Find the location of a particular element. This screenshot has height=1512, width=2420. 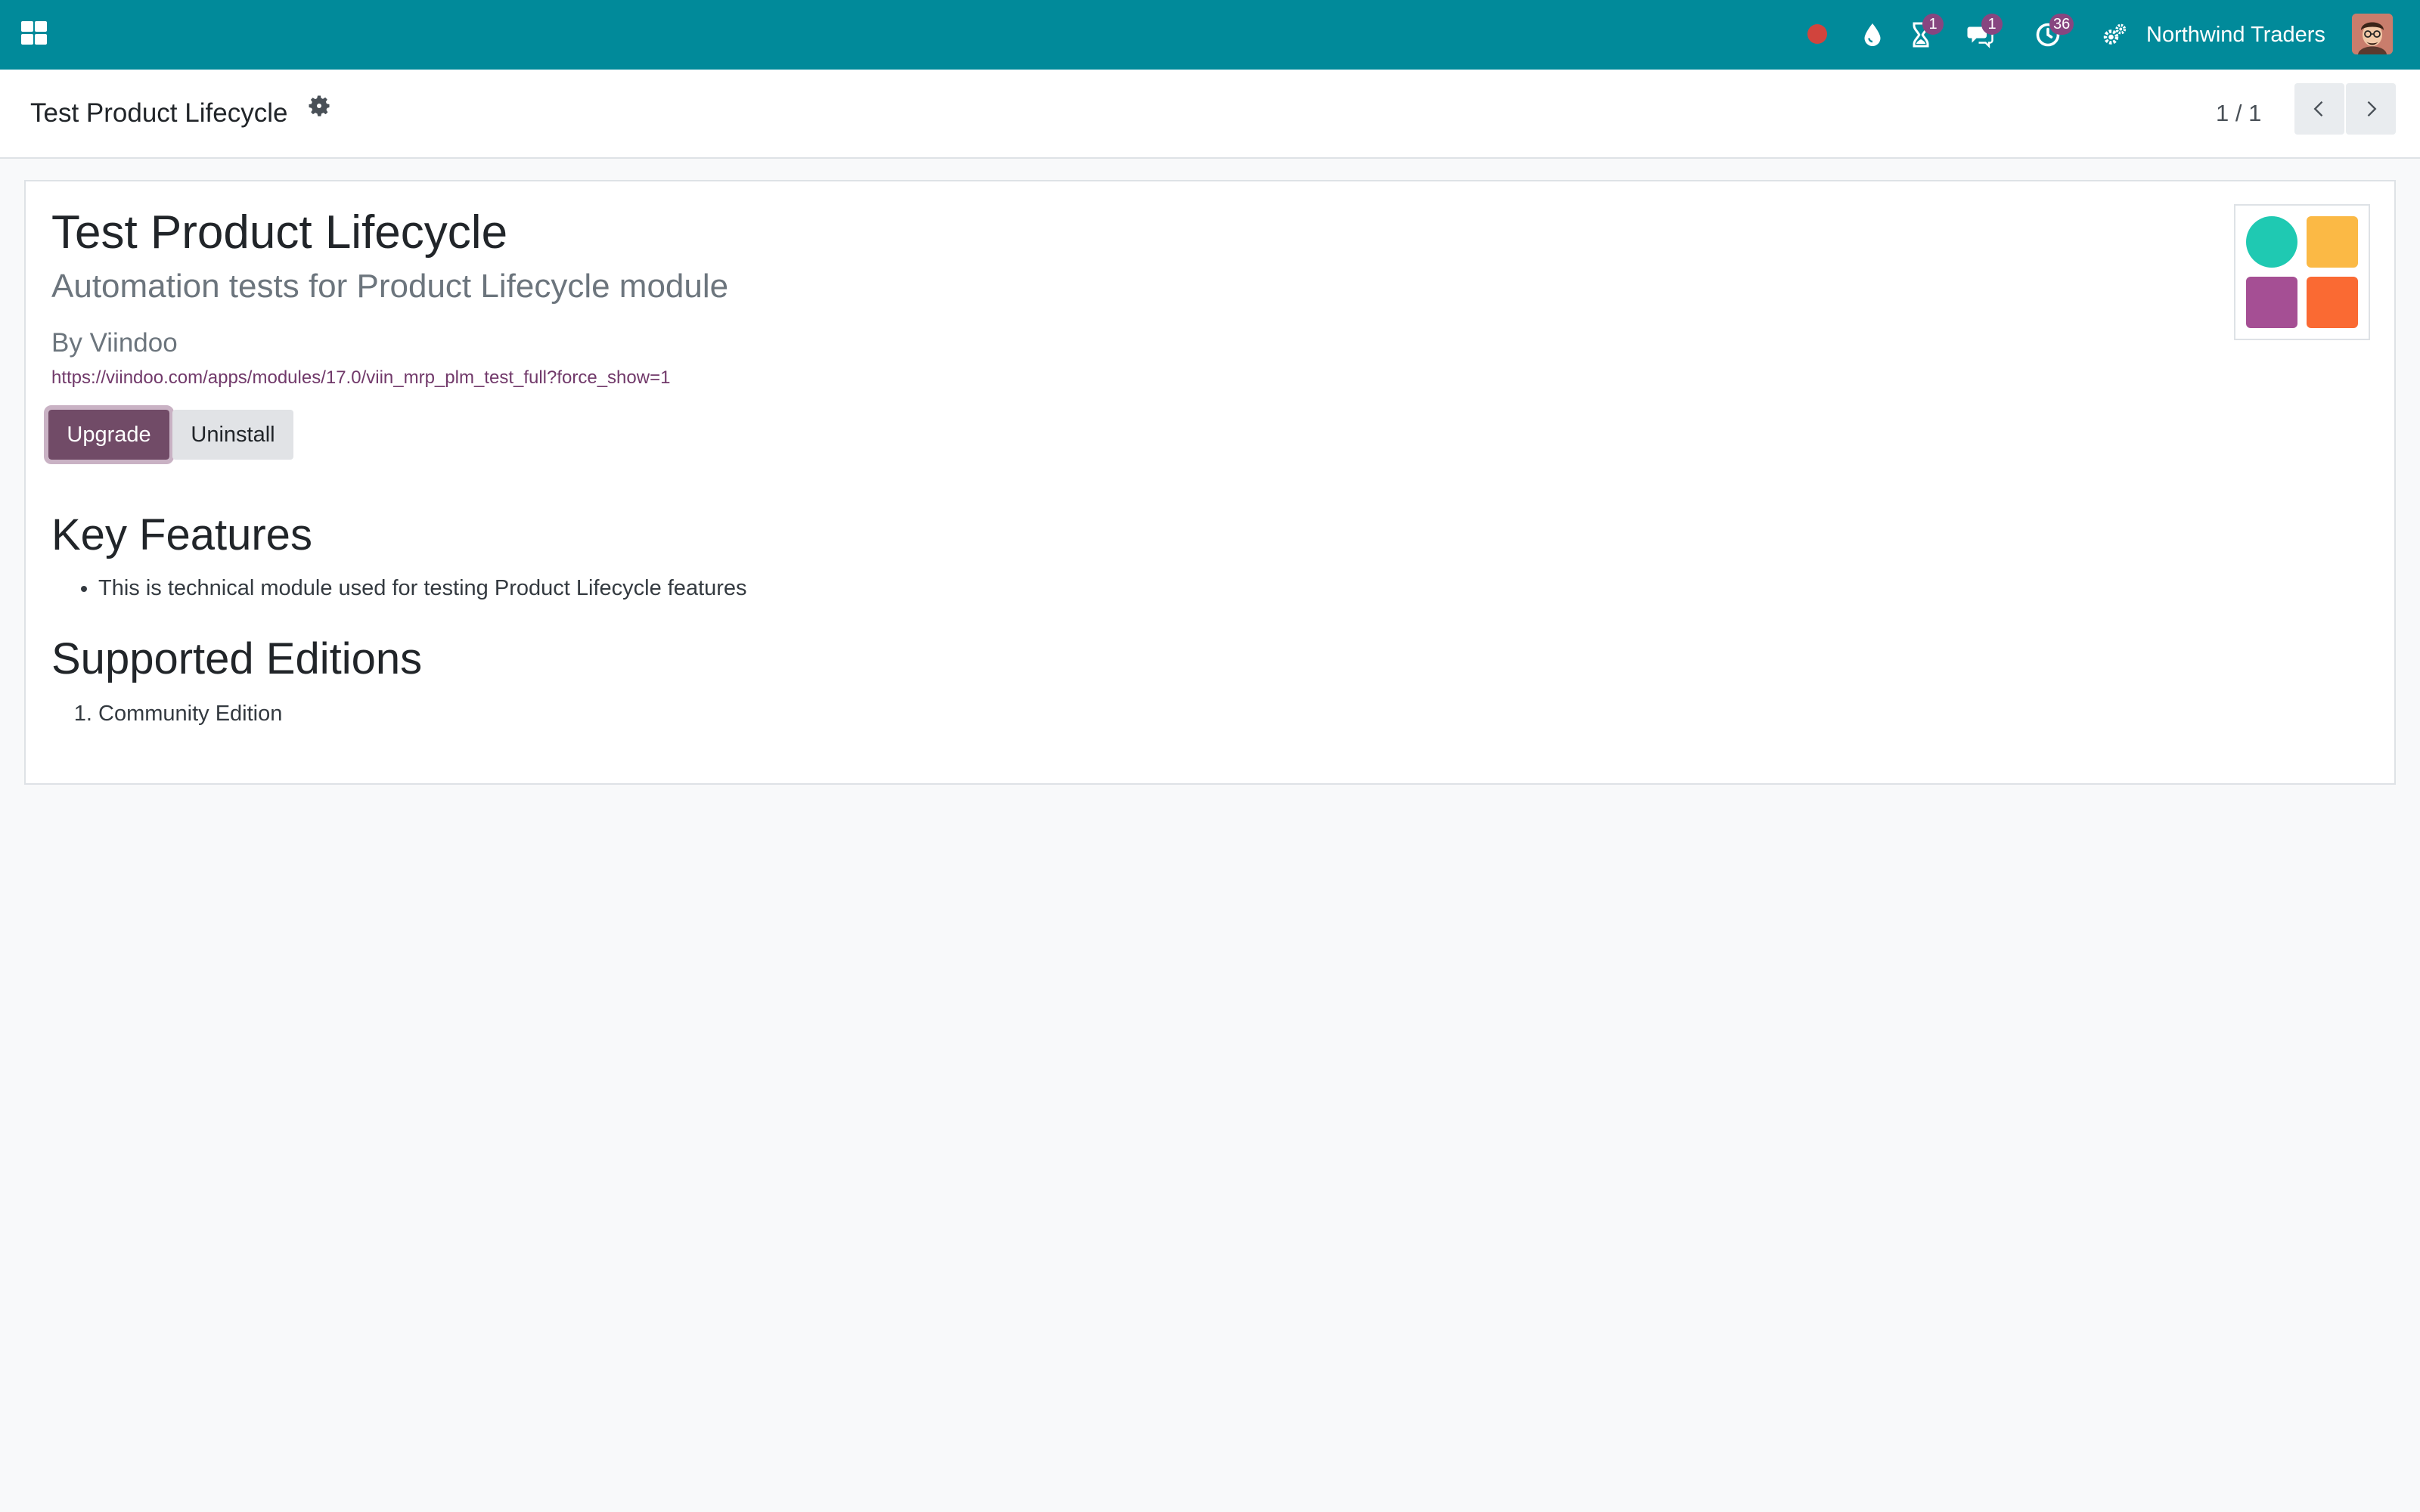

messages-badge: 1 is located at coordinates (1992, 24).